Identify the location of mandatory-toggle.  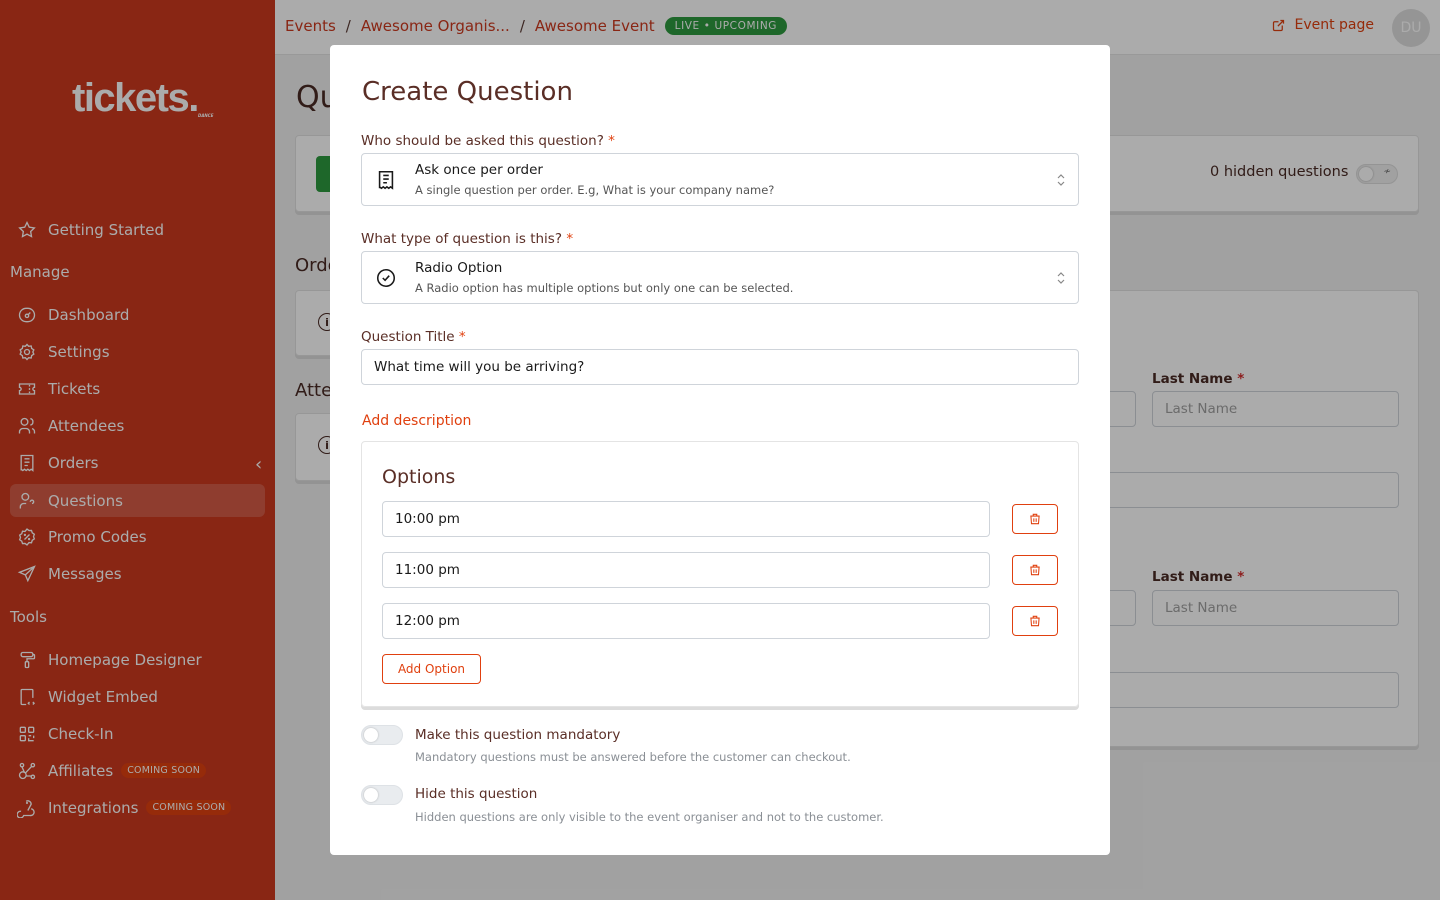
(382, 735).